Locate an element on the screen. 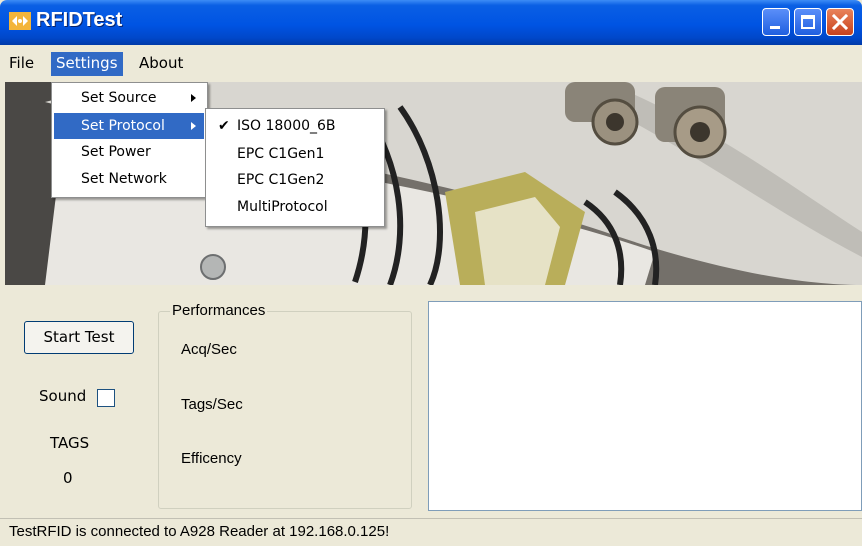 The height and width of the screenshot is (546, 862). maximize-button is located at coordinates (808, 22).